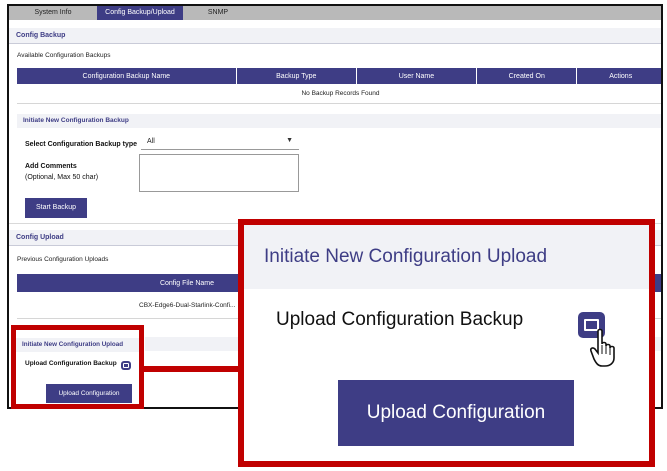 This screenshot has width=667, height=471. I want to click on zoom-upload-backup-label: Upload Configuration Backup, so click(400, 319).